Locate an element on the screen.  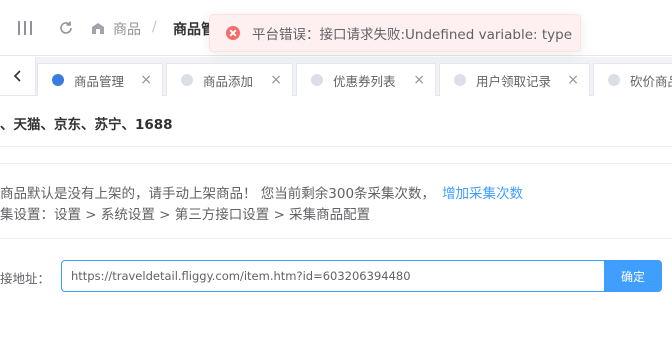
notice-text: 商品默认是没有上架的，请手动上架商品！ 您当前剩余300条采集次数， is located at coordinates (218, 194).